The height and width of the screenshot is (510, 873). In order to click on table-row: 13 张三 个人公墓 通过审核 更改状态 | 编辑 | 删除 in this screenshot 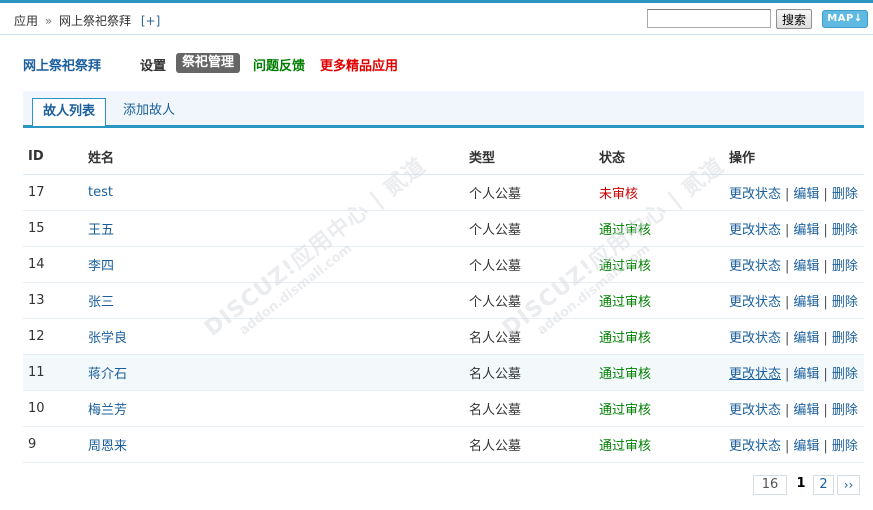, I will do `click(443, 300)`.